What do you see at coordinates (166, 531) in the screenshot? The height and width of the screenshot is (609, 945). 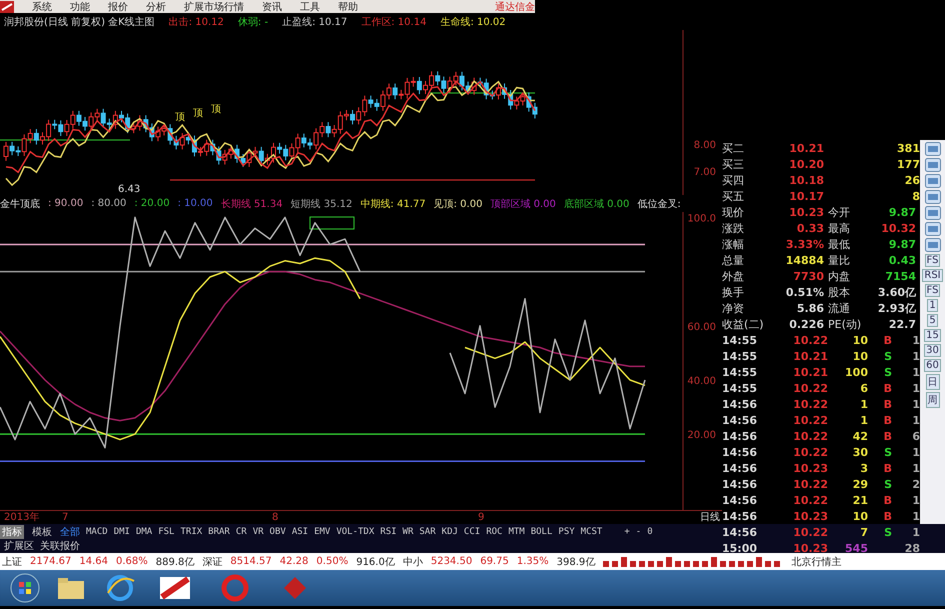 I see `indicator-tab: FSL` at bounding box center [166, 531].